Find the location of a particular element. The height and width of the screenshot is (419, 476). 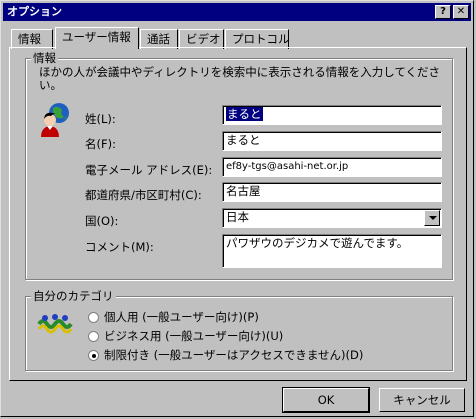

cancel-button: キャンセル is located at coordinates (422, 400).